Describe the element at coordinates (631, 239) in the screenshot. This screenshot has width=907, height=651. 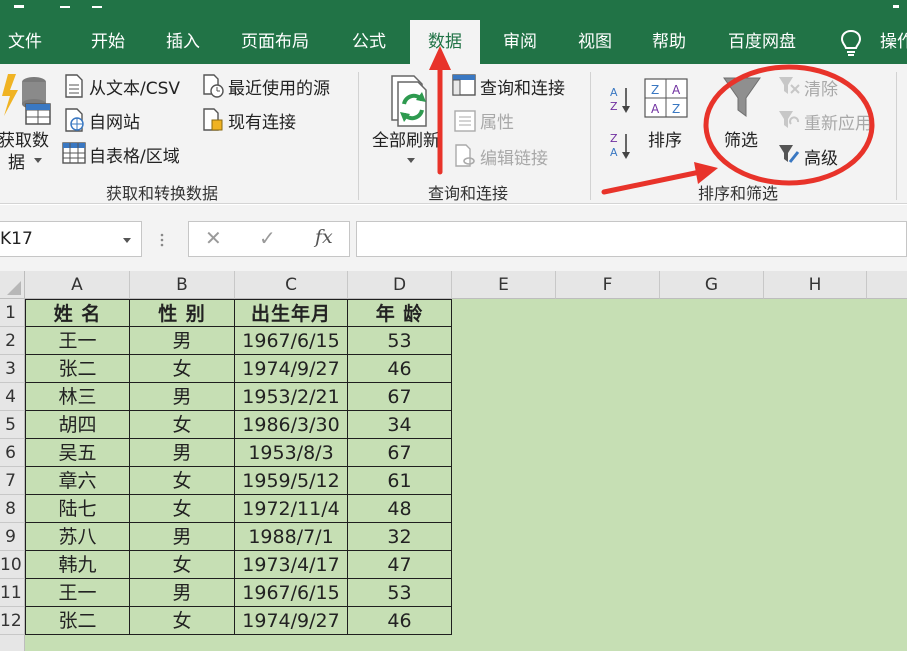
I see `formula-input` at that location.